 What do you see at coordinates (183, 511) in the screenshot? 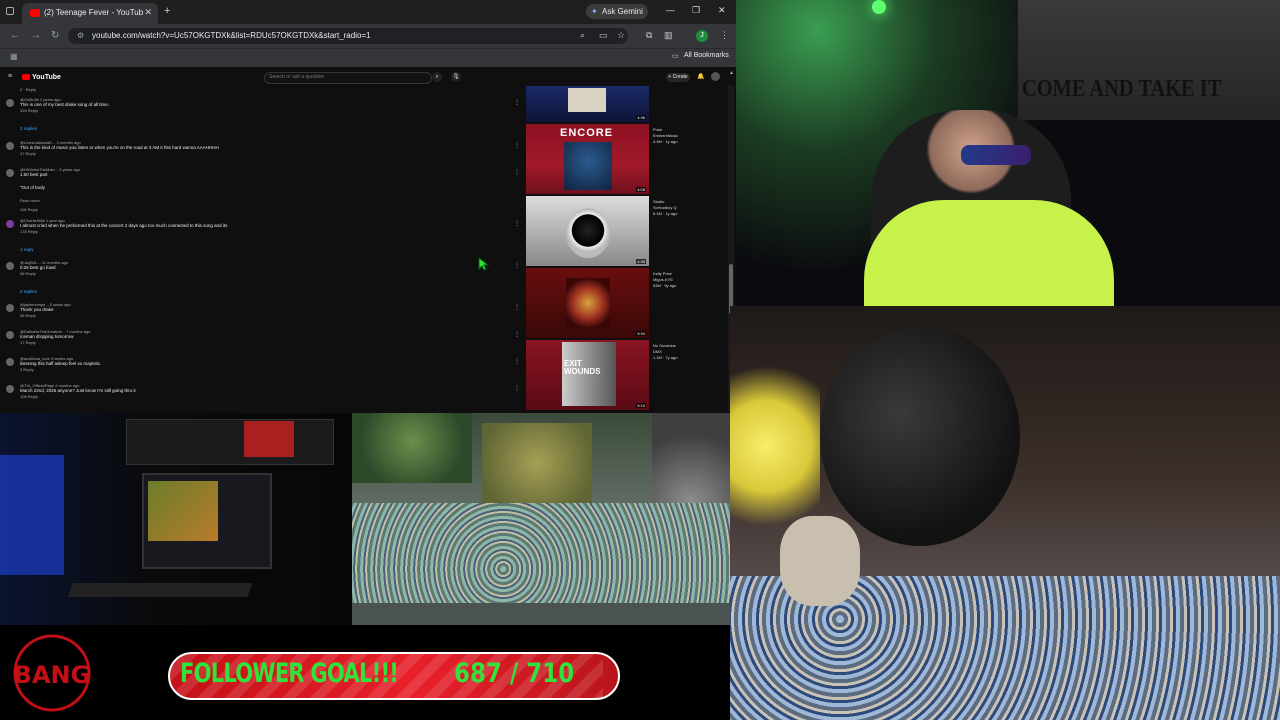
I see `monitor-content` at bounding box center [183, 511].